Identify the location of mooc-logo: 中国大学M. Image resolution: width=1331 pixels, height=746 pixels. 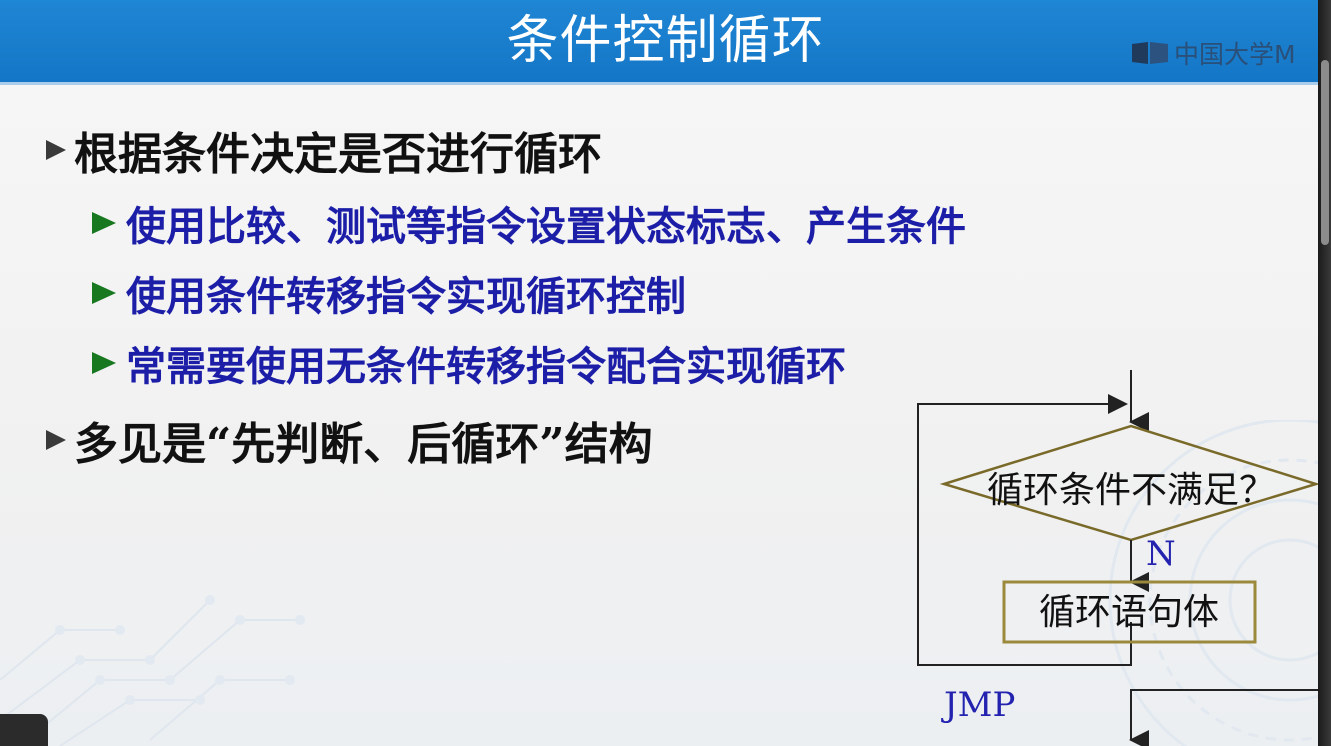
(1213, 53).